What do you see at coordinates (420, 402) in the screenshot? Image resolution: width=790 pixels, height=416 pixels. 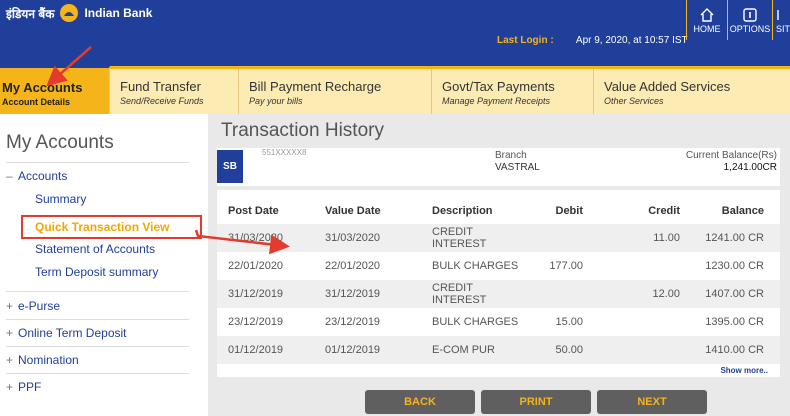 I see `back-button: BACK` at bounding box center [420, 402].